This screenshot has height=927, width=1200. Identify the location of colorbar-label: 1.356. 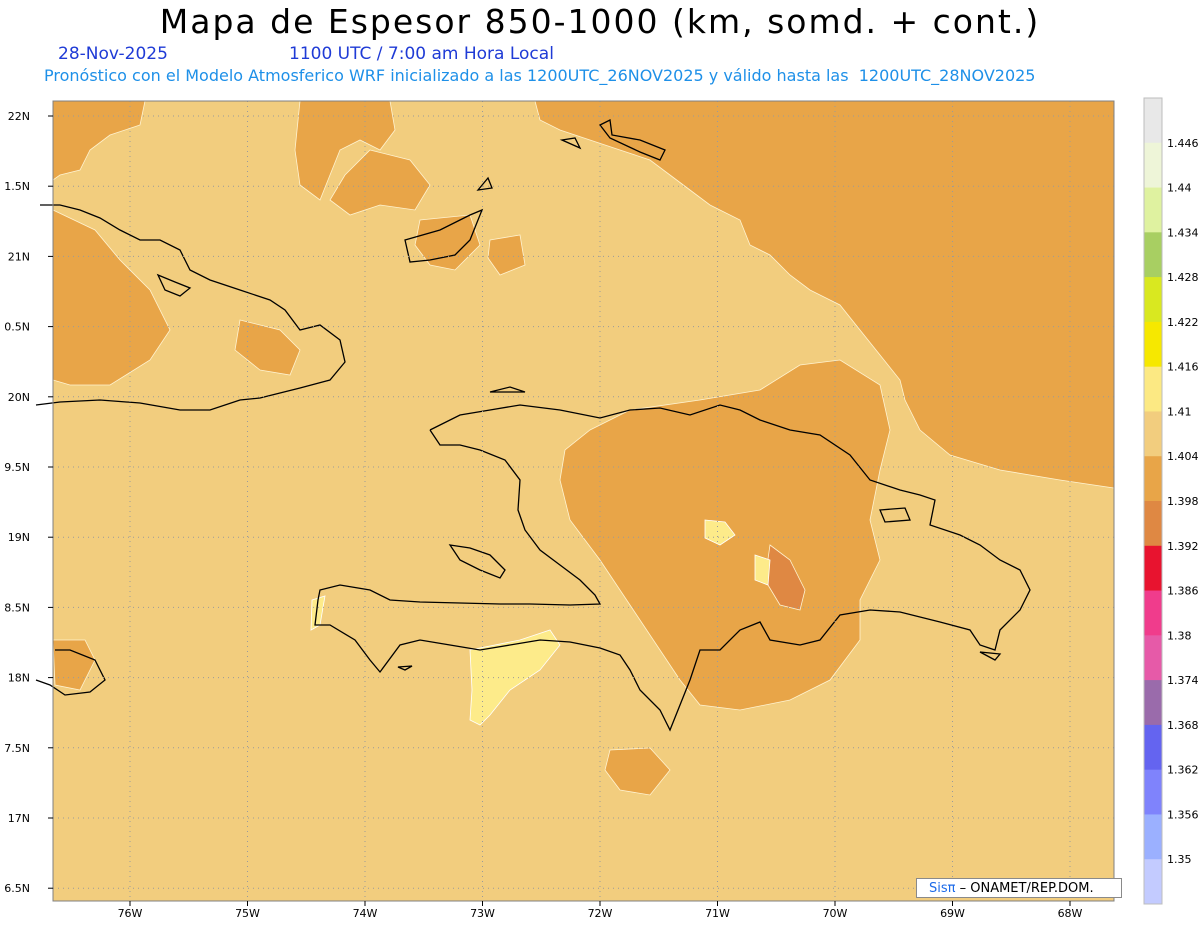
(1183, 814).